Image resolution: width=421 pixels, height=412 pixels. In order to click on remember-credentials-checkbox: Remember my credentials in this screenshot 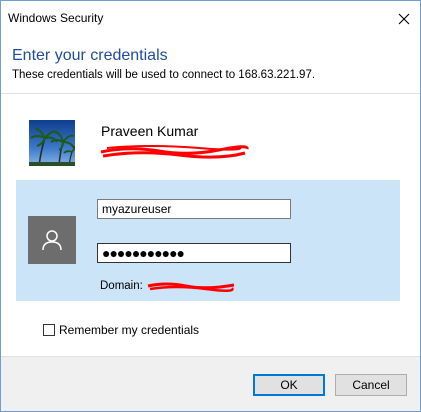, I will do `click(121, 330)`.